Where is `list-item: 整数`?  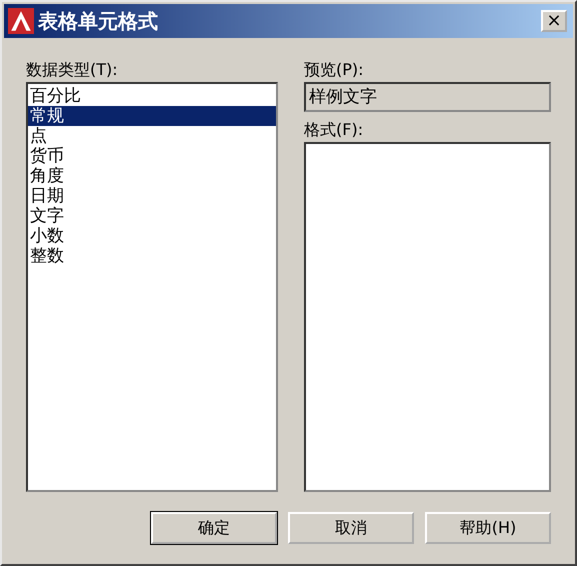 list-item: 整数 is located at coordinates (152, 256).